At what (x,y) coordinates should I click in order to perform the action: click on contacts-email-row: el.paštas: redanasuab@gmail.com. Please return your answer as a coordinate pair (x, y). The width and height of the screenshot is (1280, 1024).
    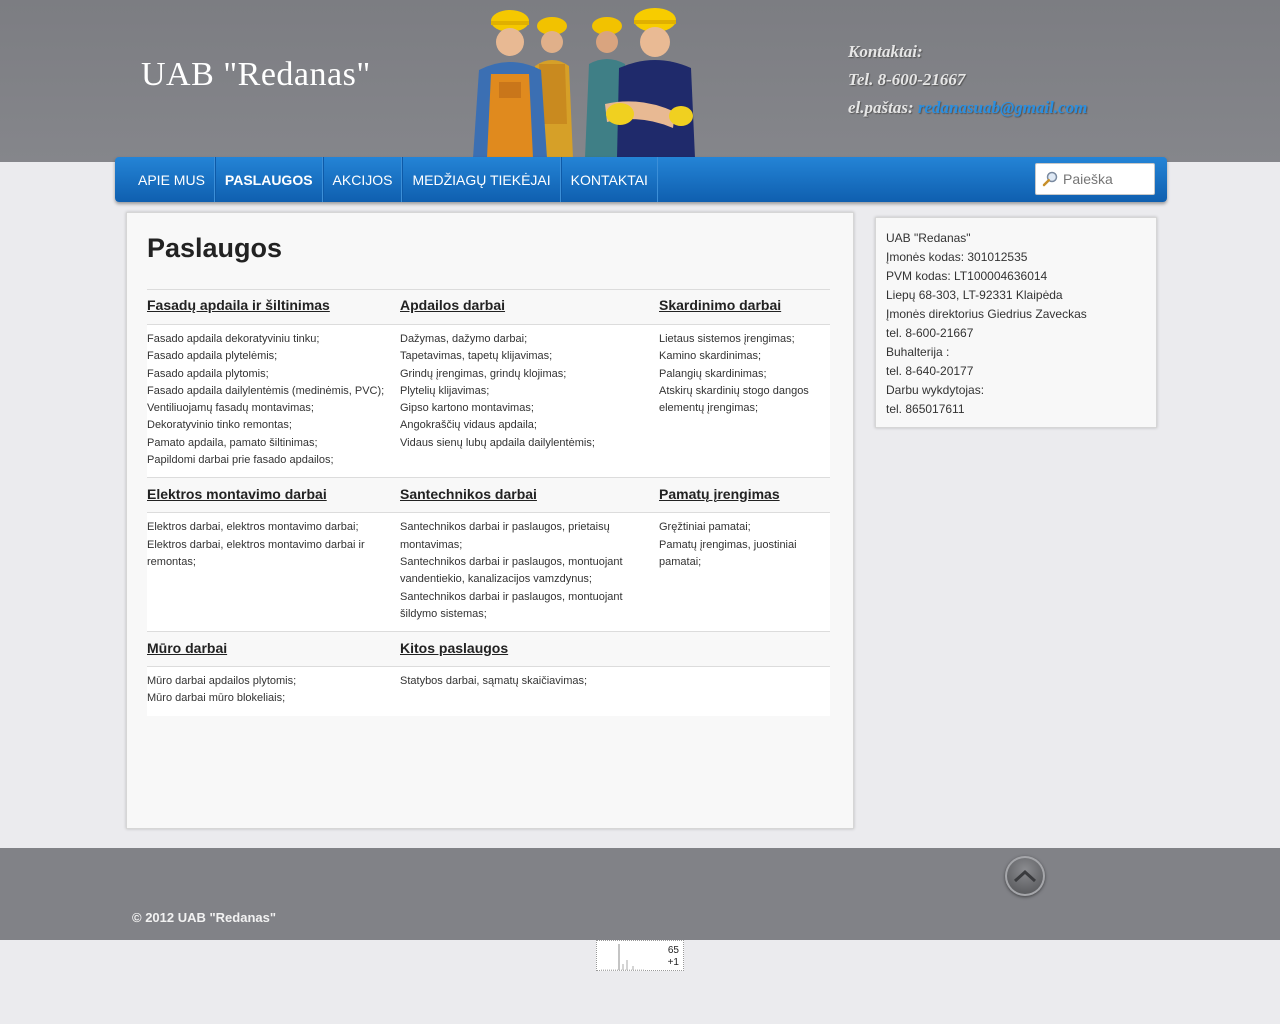
    Looking at the image, I should click on (967, 108).